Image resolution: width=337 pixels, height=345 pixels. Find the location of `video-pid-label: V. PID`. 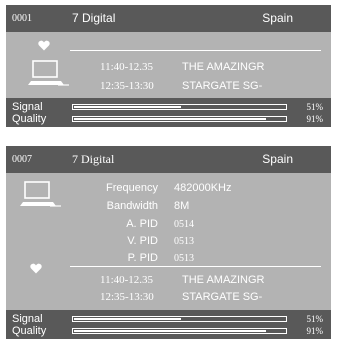

video-pid-label: V. PID is located at coordinates (142, 241).